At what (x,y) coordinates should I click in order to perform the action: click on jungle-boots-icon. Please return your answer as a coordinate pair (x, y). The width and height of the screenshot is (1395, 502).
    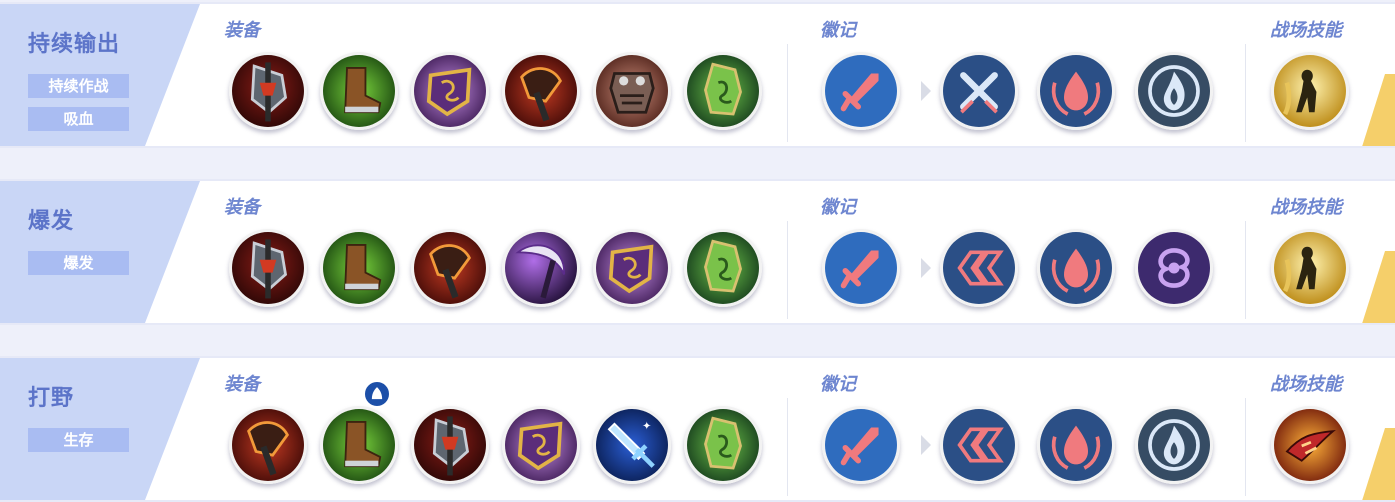
    Looking at the image, I should click on (359, 445).